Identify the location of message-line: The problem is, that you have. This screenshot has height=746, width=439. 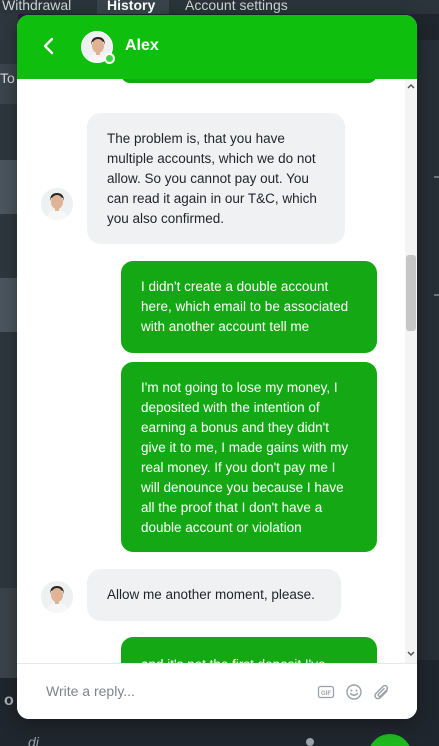
(196, 138).